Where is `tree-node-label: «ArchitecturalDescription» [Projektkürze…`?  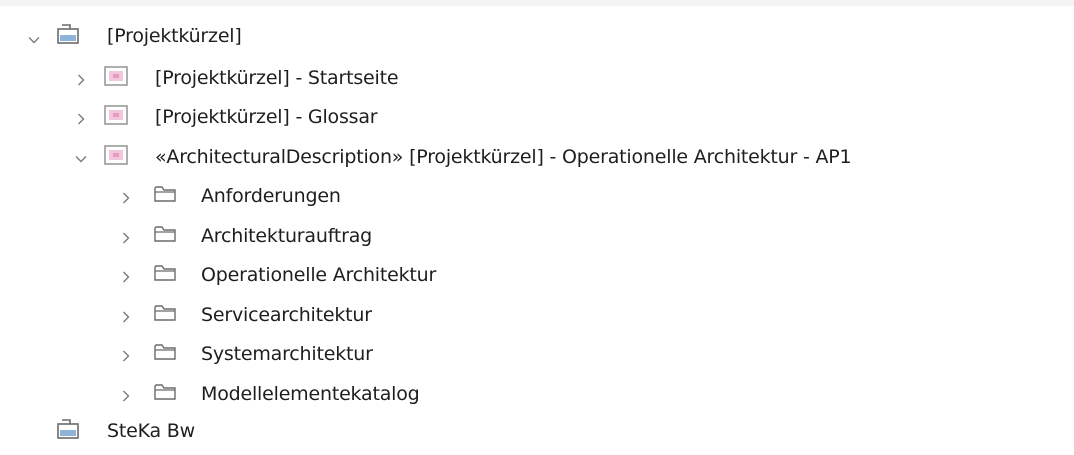 tree-node-label: «ArchitecturalDescription» [Projektkürze… is located at coordinates (503, 156).